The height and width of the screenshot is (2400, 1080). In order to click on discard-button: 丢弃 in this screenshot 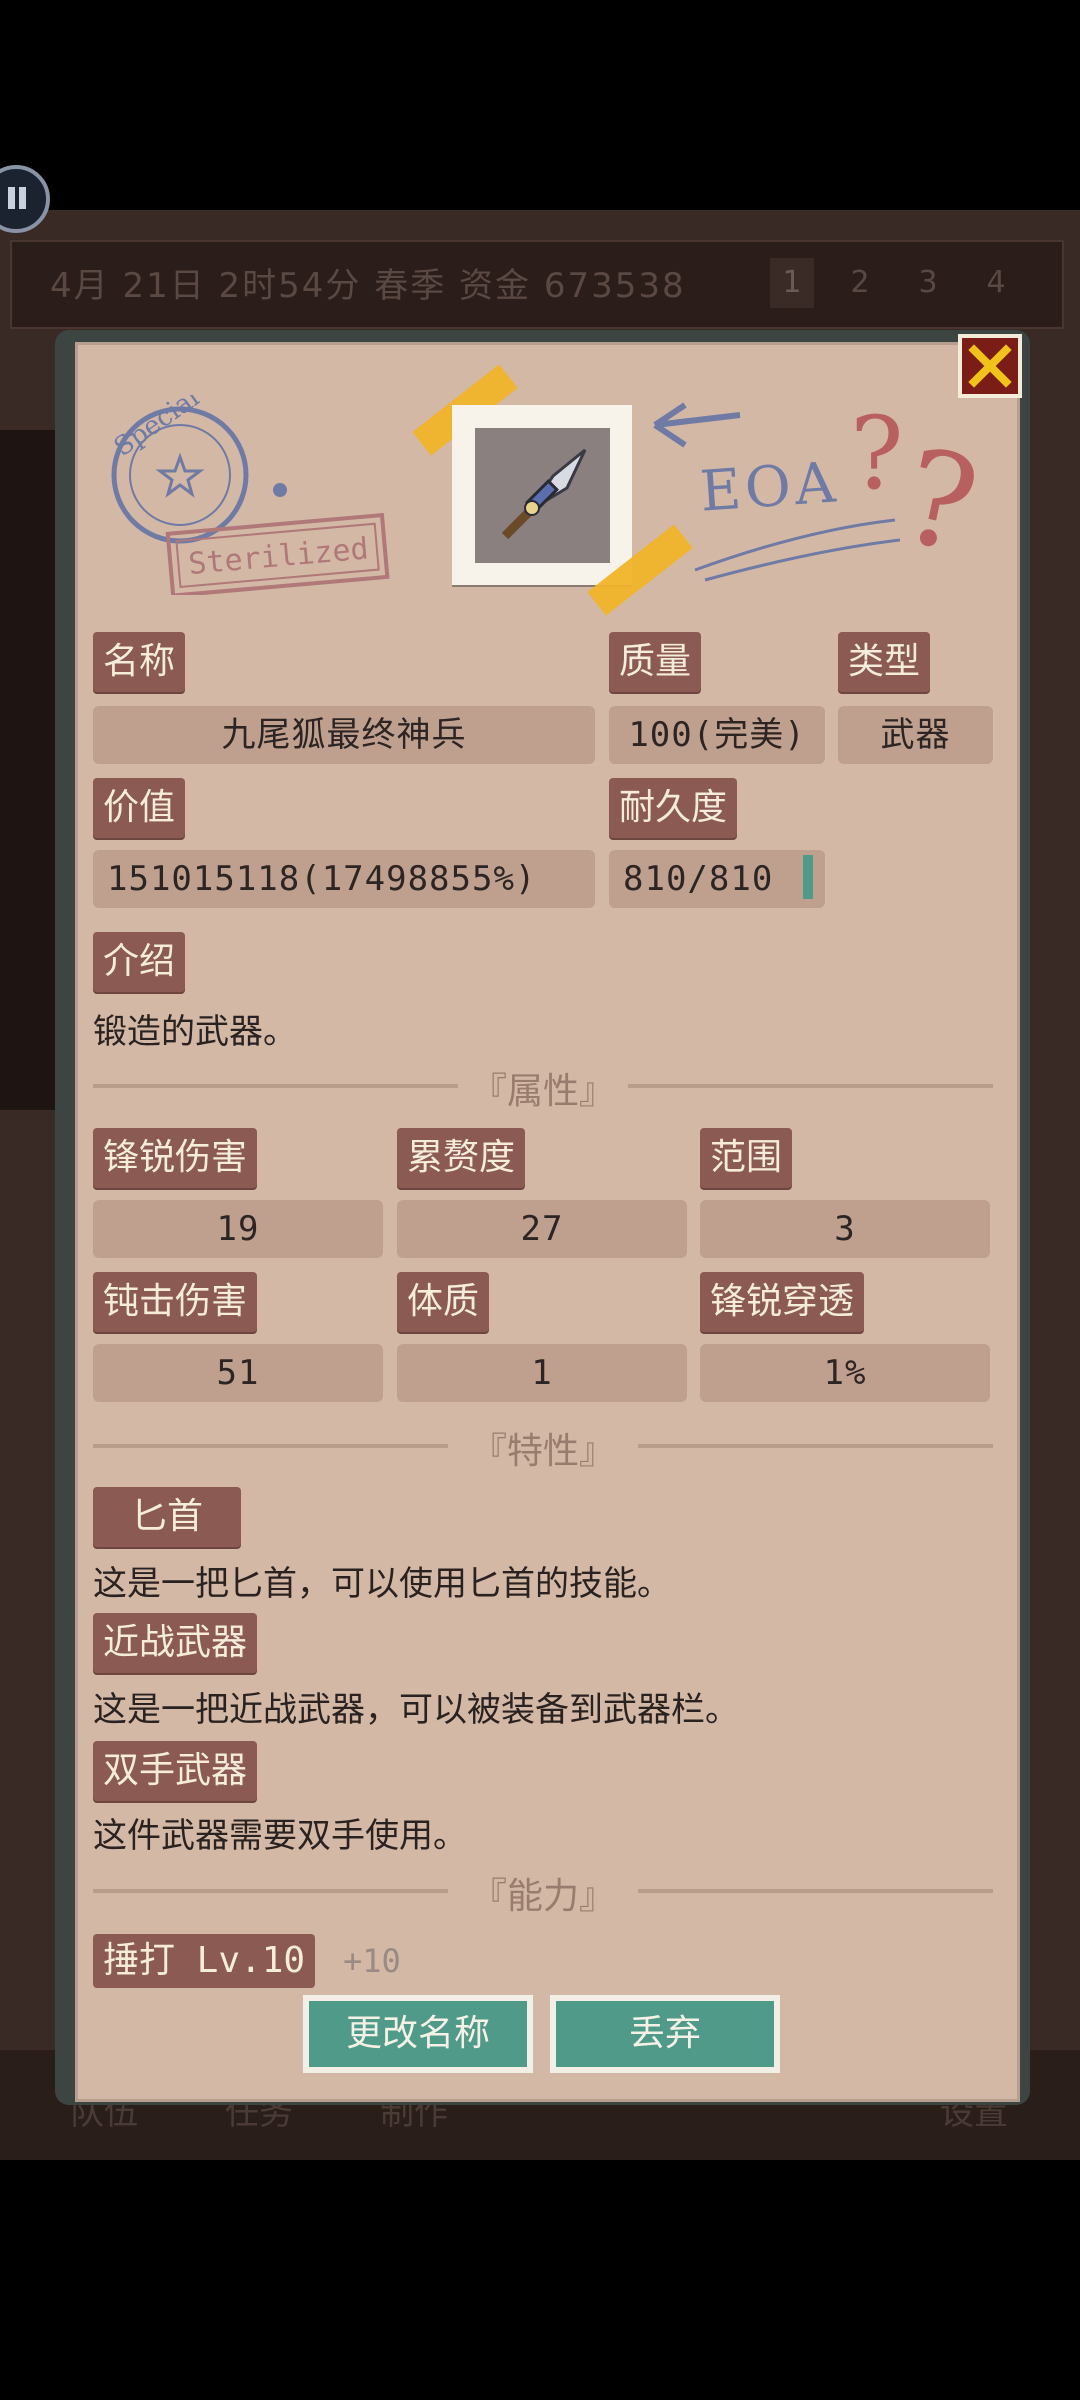, I will do `click(665, 2034)`.